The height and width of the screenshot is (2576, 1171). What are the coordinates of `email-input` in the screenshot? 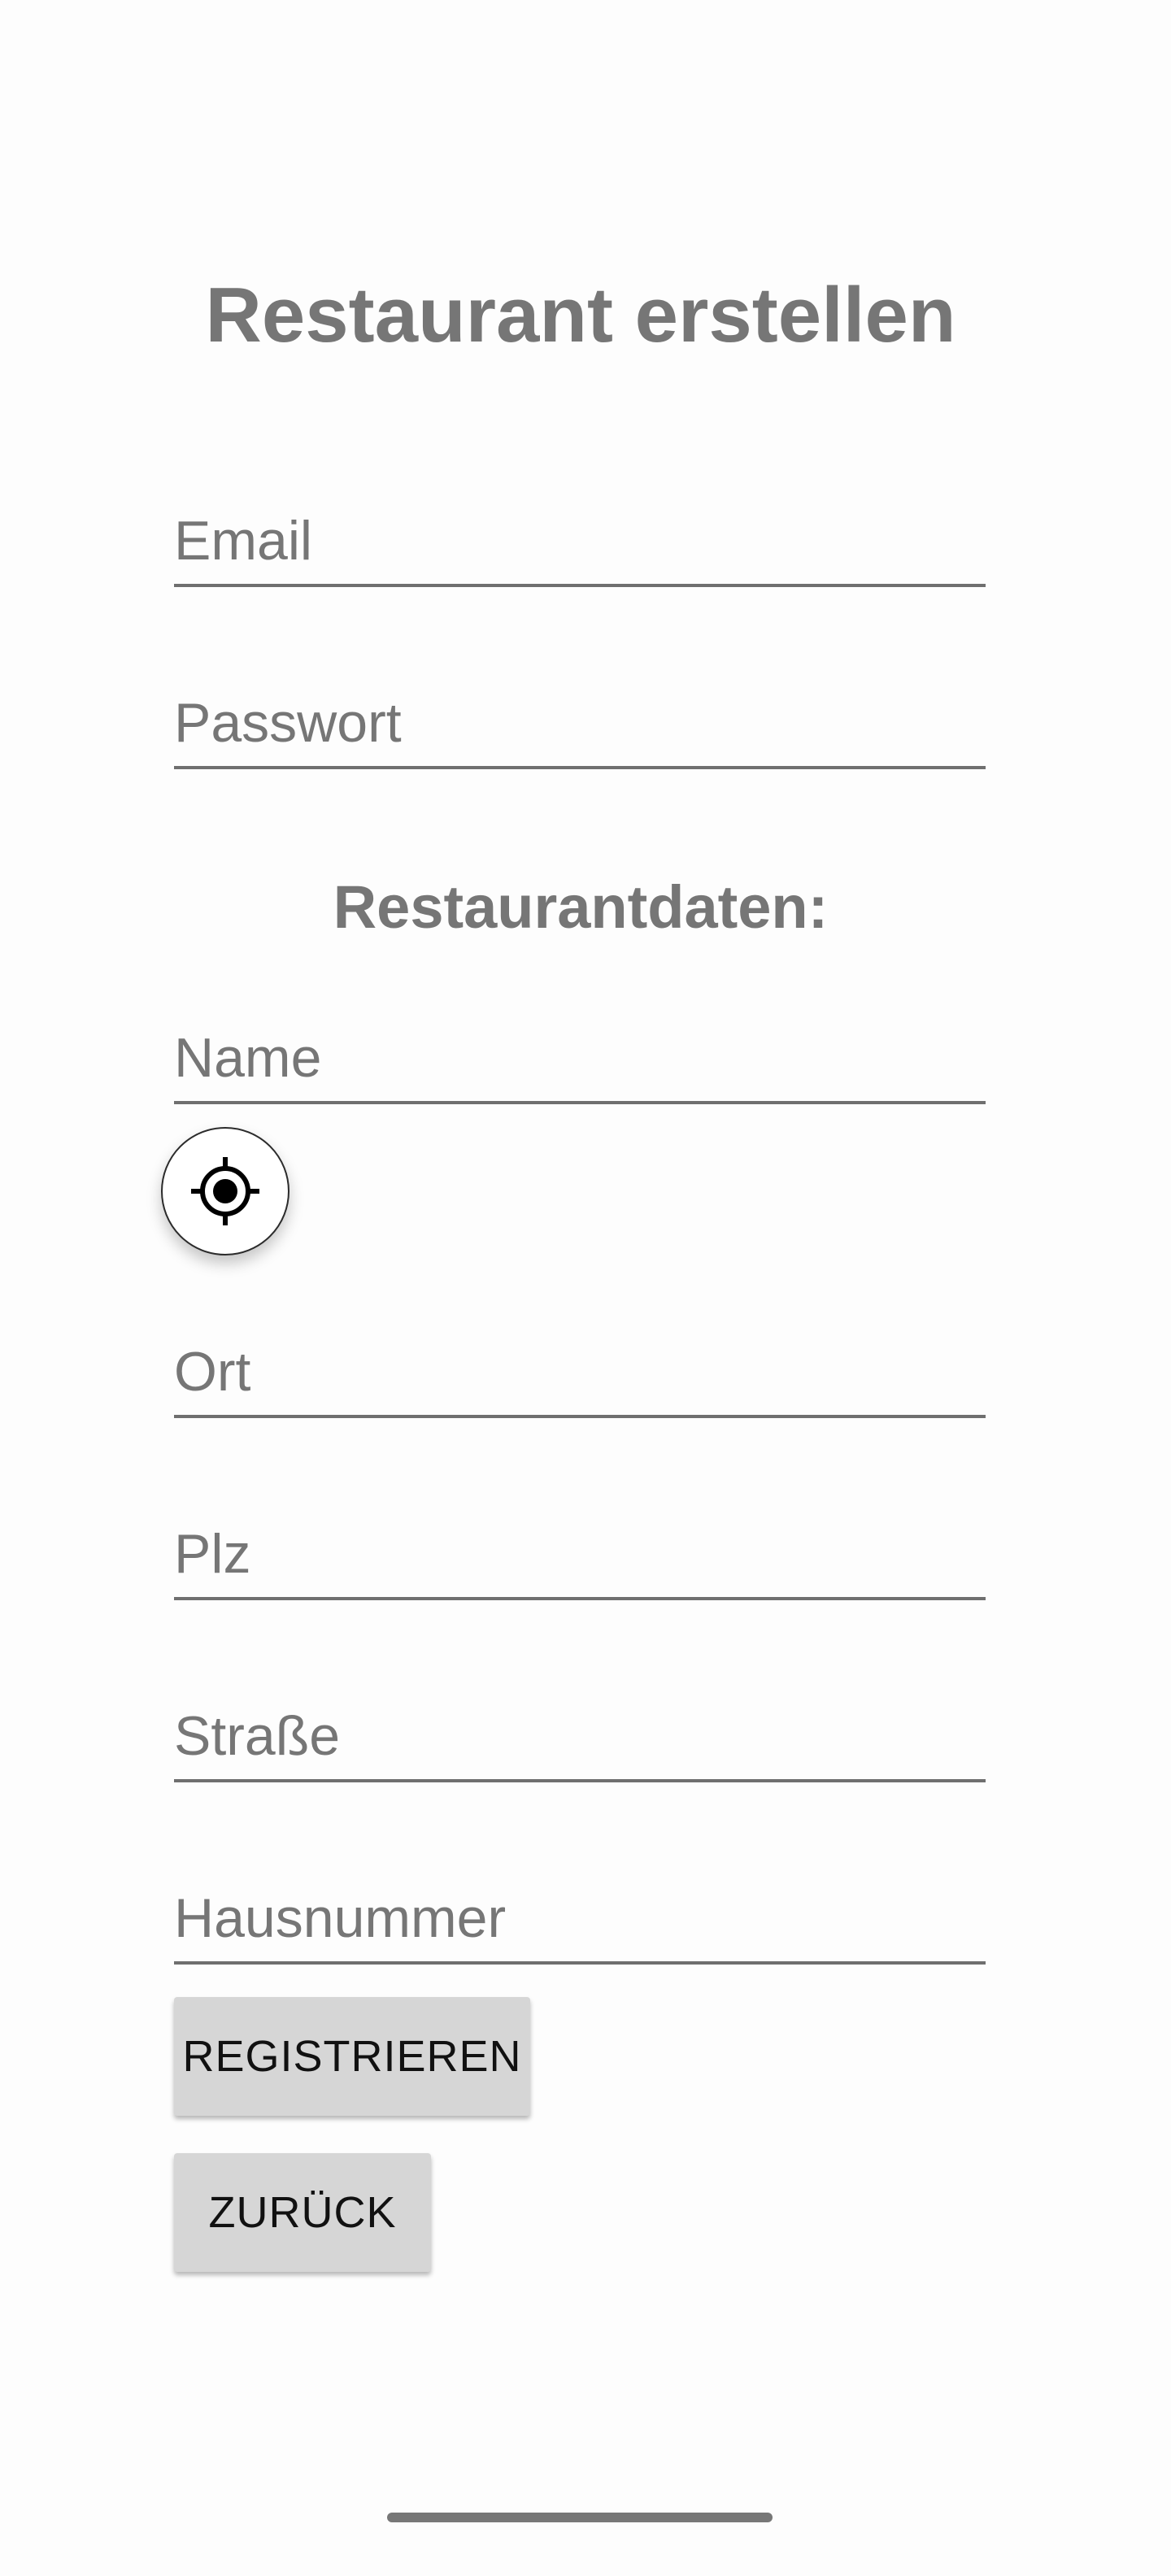 It's located at (580, 541).